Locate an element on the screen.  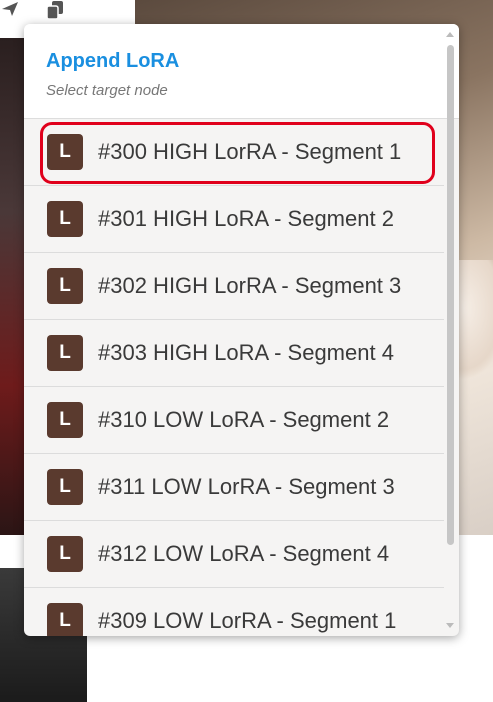
dropdown-header: Append LoRA Select target node is located at coordinates (241, 71).